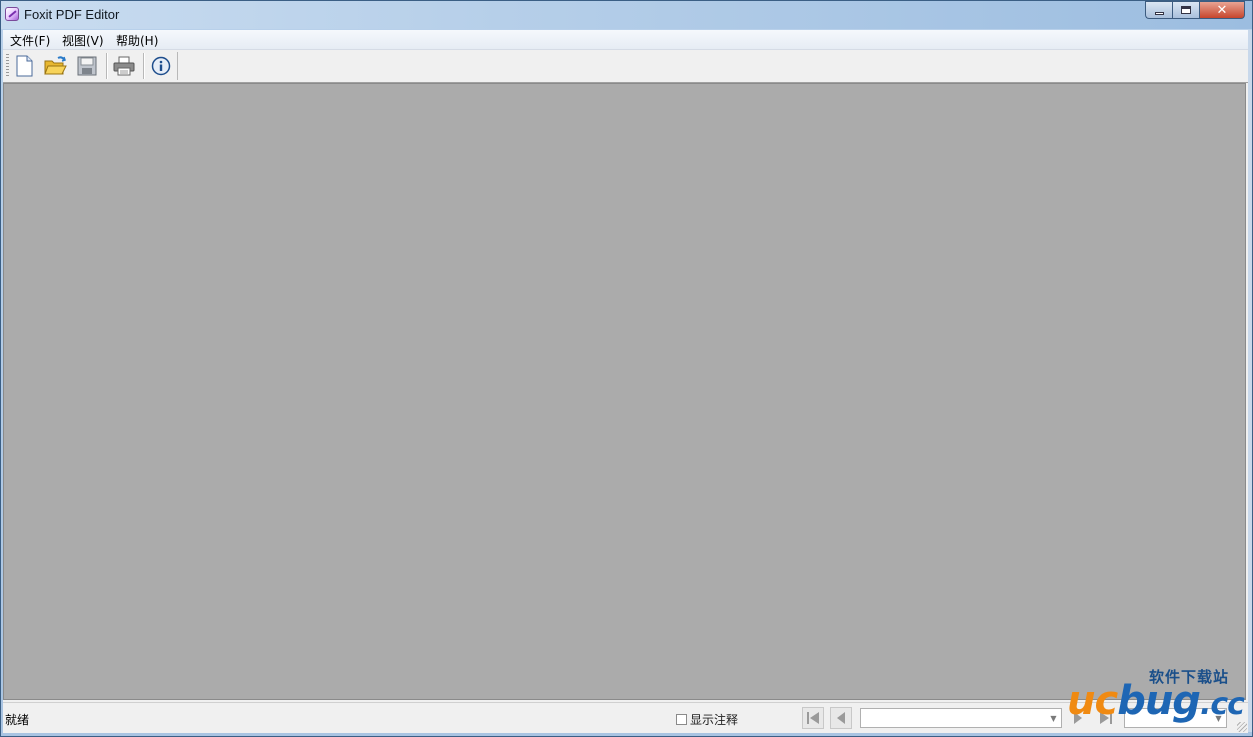 The width and height of the screenshot is (1253, 737). Describe the element at coordinates (625, 717) in the screenshot. I see `status-bar: 就绪 显示注释 ▼ ▼` at that location.